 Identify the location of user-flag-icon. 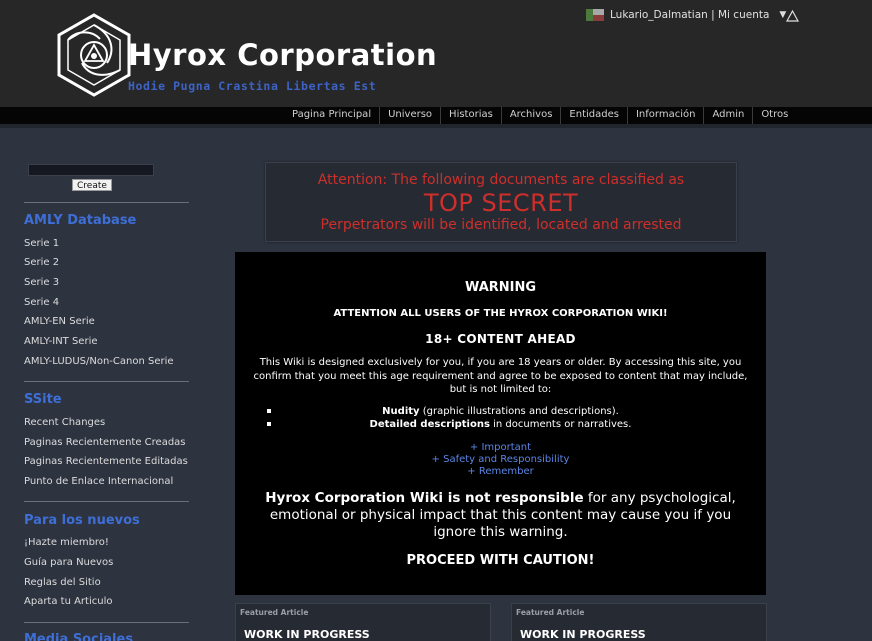
(595, 15).